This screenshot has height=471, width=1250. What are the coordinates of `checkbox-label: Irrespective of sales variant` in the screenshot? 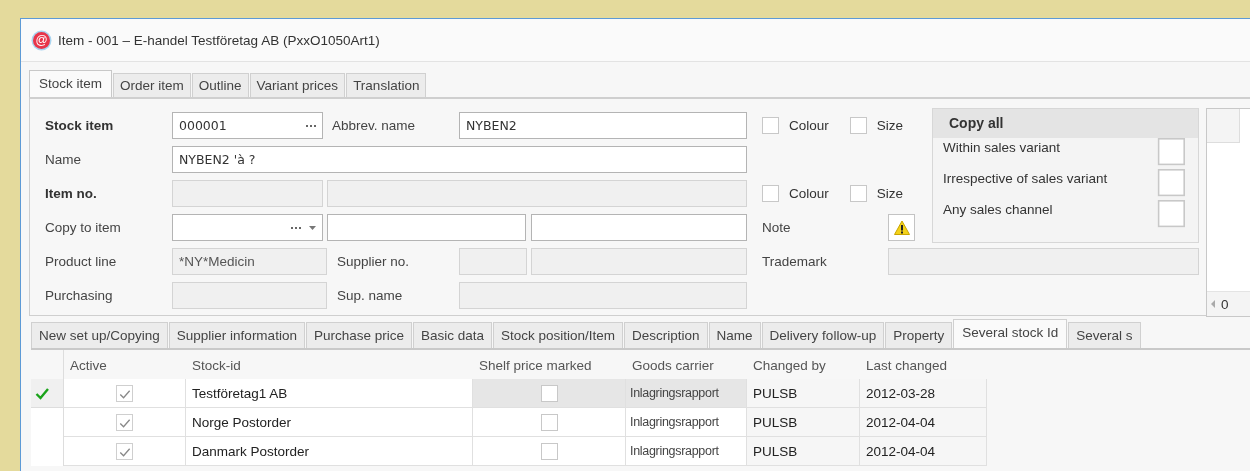 It's located at (1025, 178).